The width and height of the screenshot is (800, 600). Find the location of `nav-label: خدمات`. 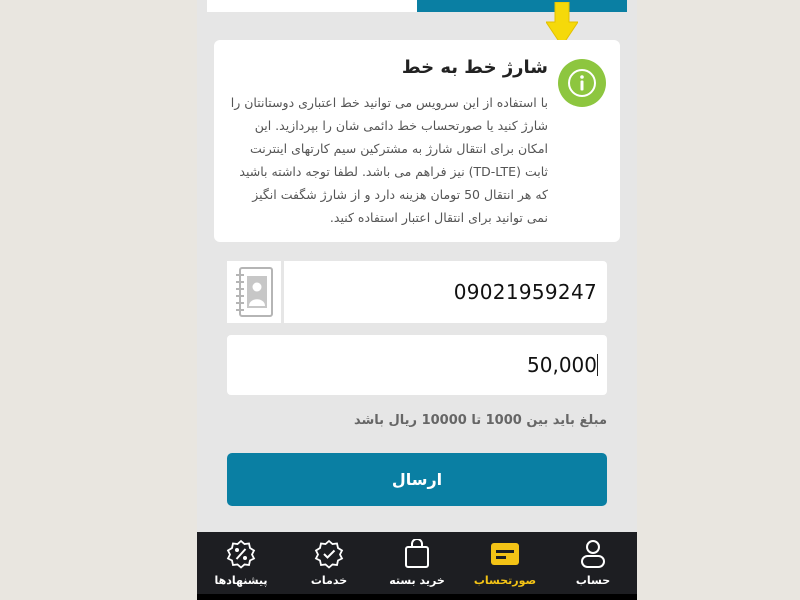

nav-label: خدمات is located at coordinates (329, 580).